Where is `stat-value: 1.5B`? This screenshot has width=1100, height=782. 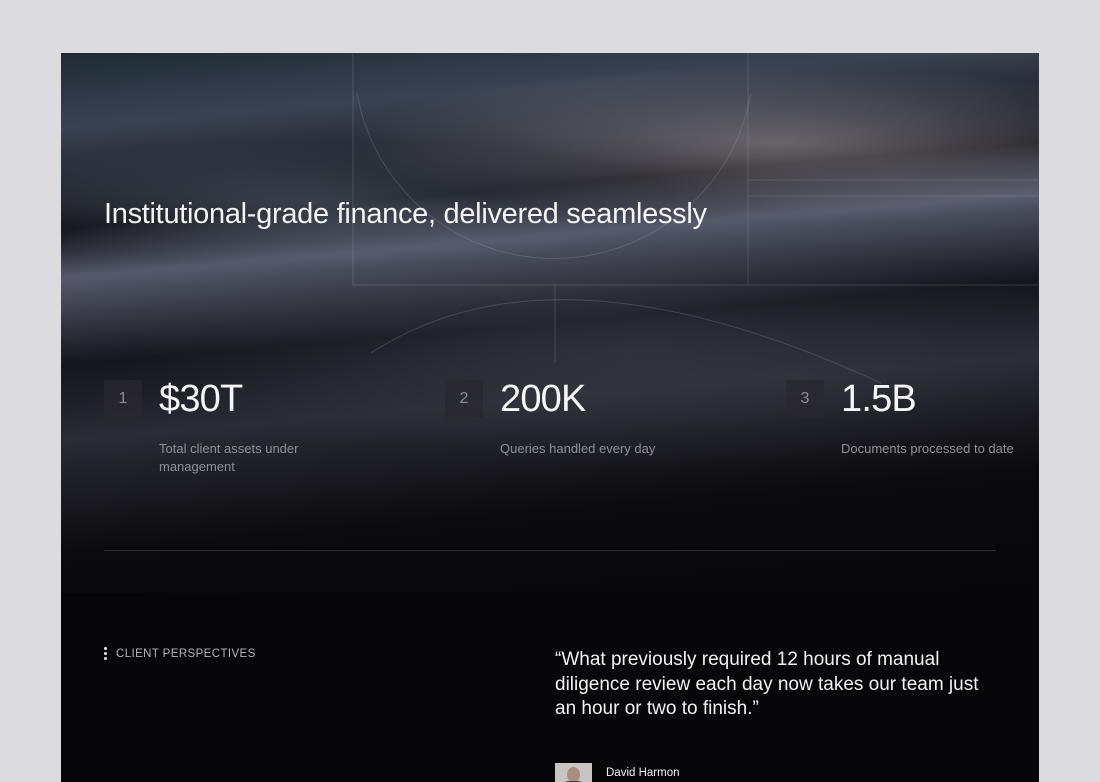 stat-value: 1.5B is located at coordinates (879, 399).